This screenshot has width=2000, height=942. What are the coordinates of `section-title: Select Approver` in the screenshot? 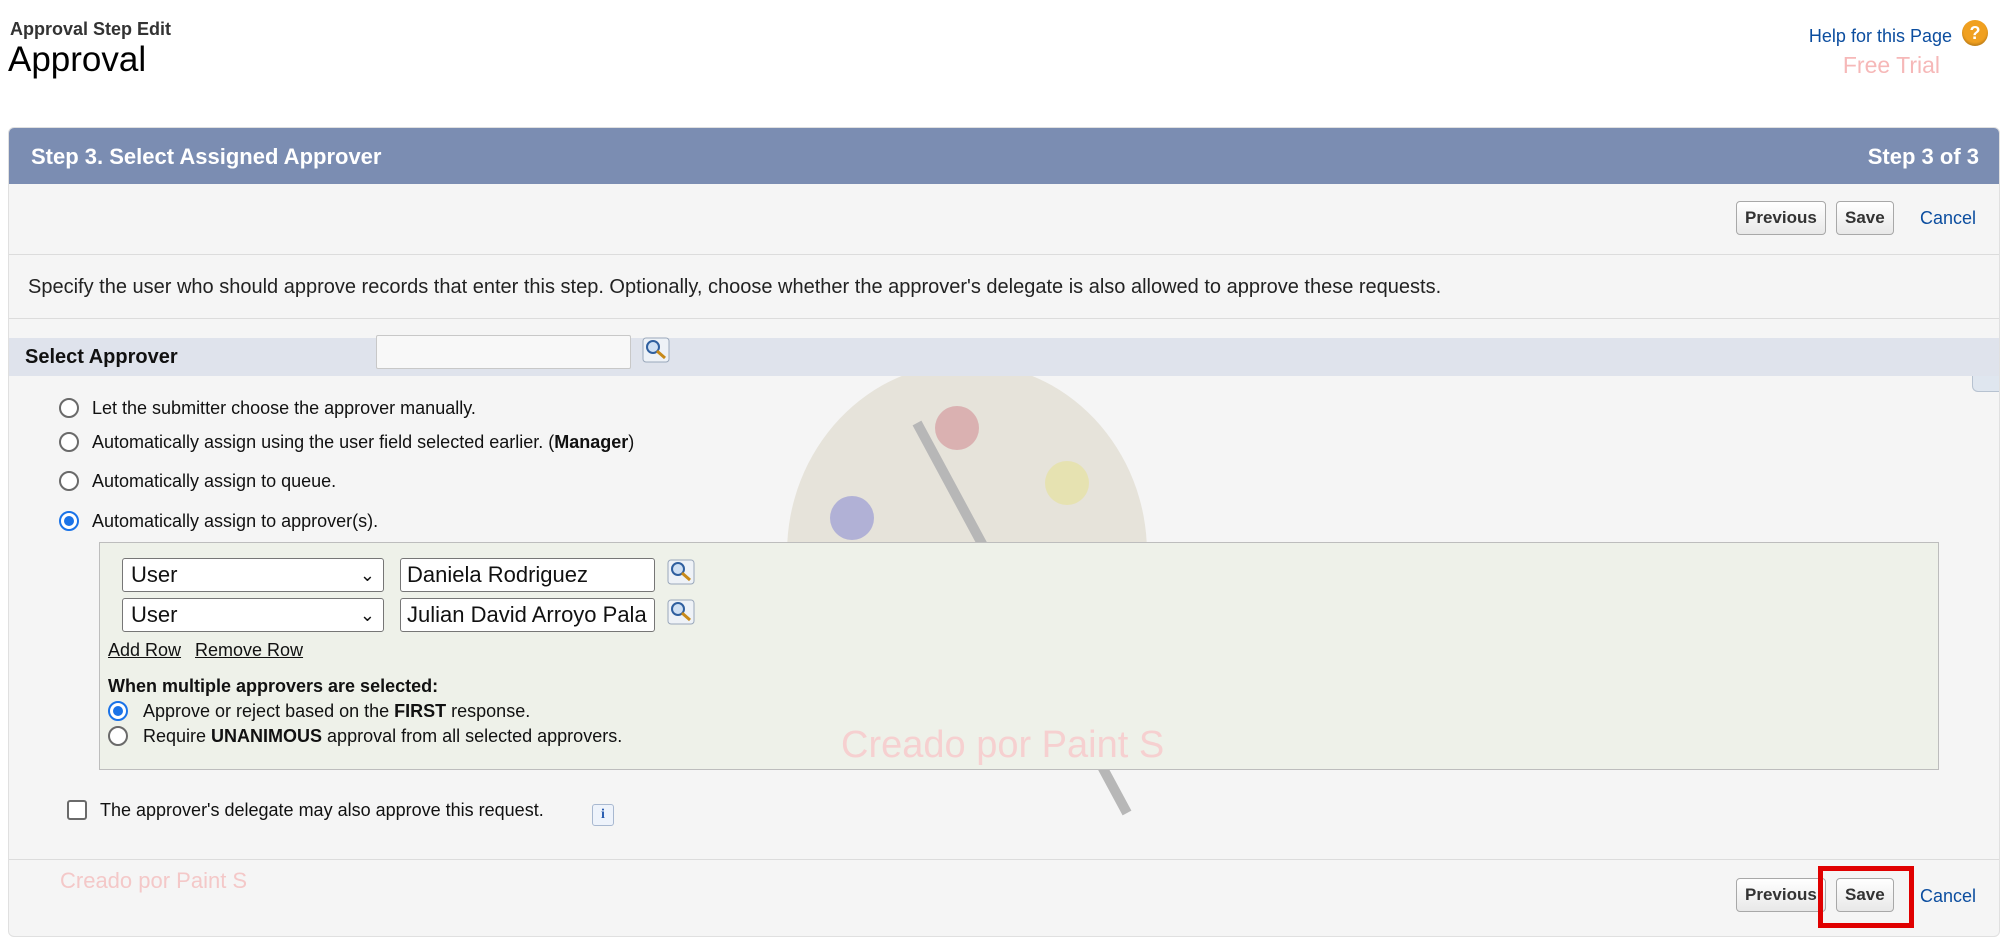 It's located at (101, 357).